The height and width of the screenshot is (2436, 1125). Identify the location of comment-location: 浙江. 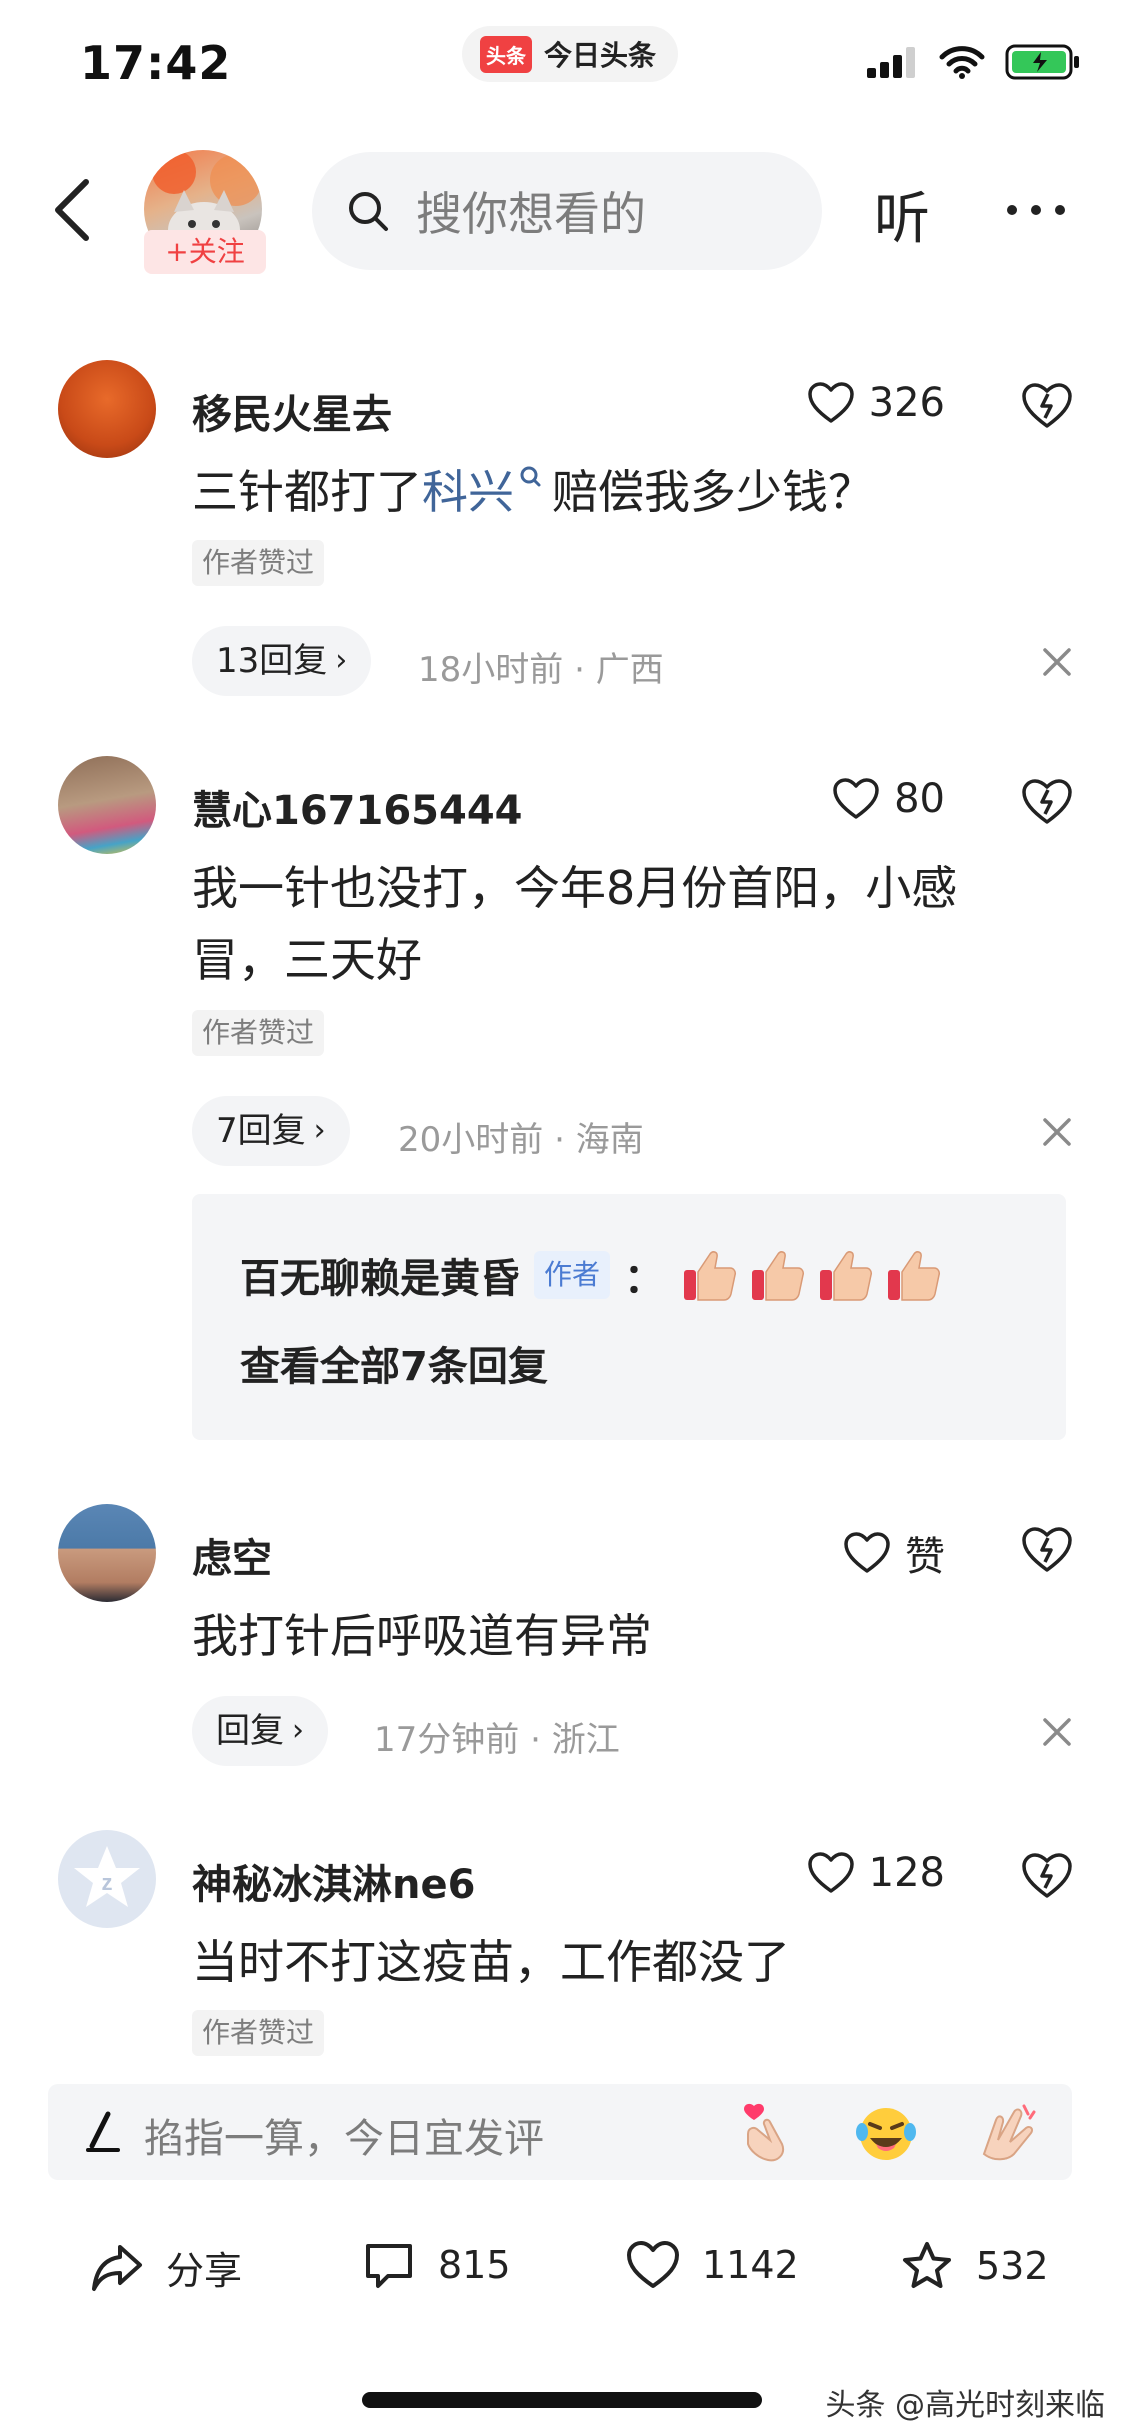
(585, 1740).